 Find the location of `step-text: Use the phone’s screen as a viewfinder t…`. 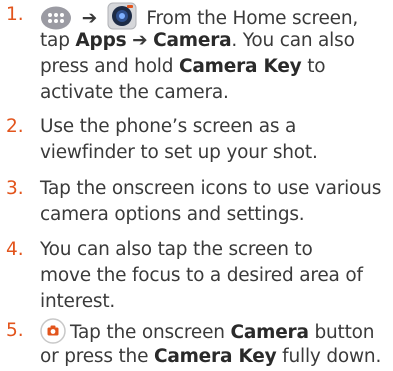

step-text: Use the phone’s screen as a viewfinder t… is located at coordinates (179, 139).